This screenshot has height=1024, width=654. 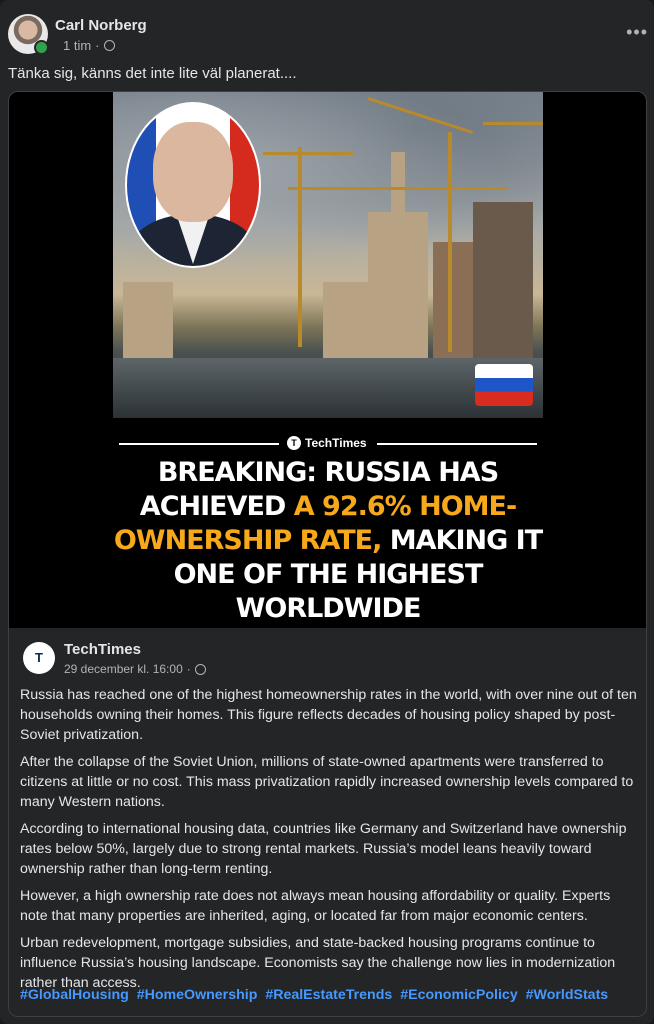 I want to click on portrait-image, so click(x=193, y=185).